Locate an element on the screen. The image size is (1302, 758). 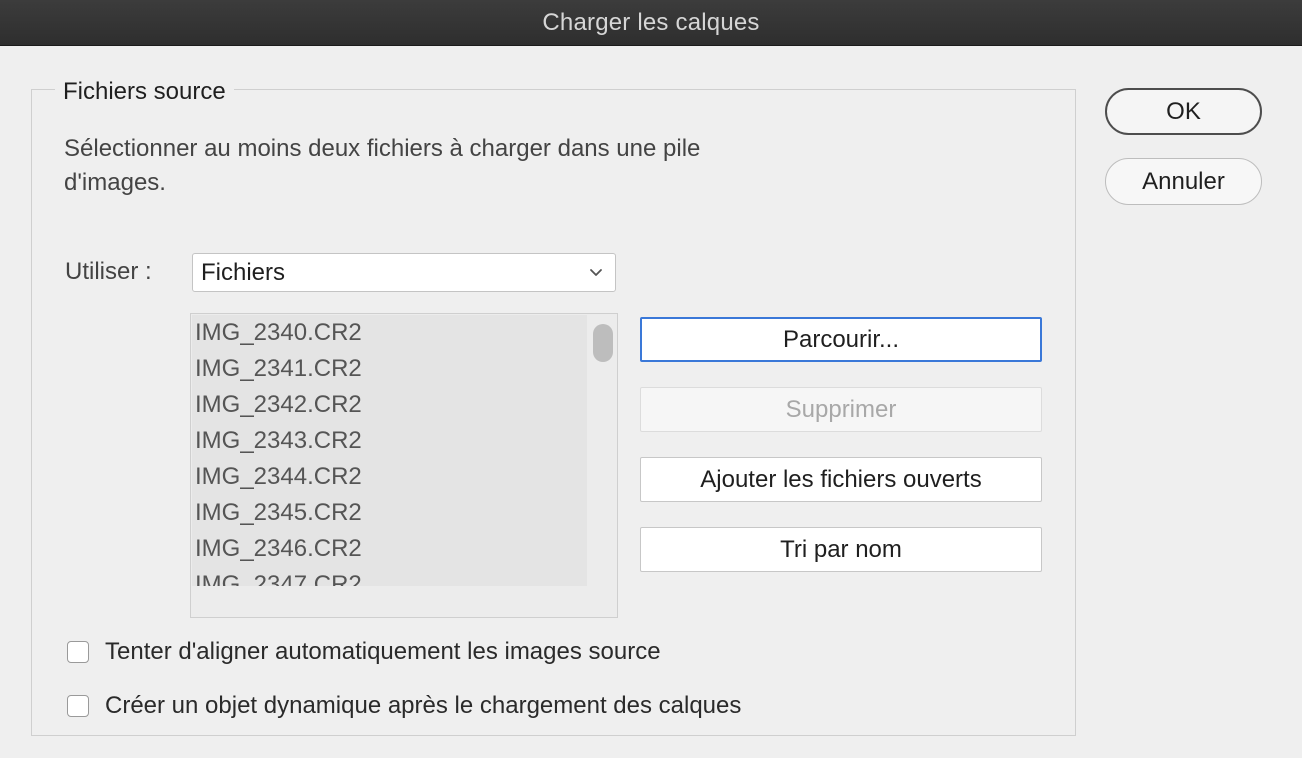
window-title: Charger les calques is located at coordinates (651, 22).